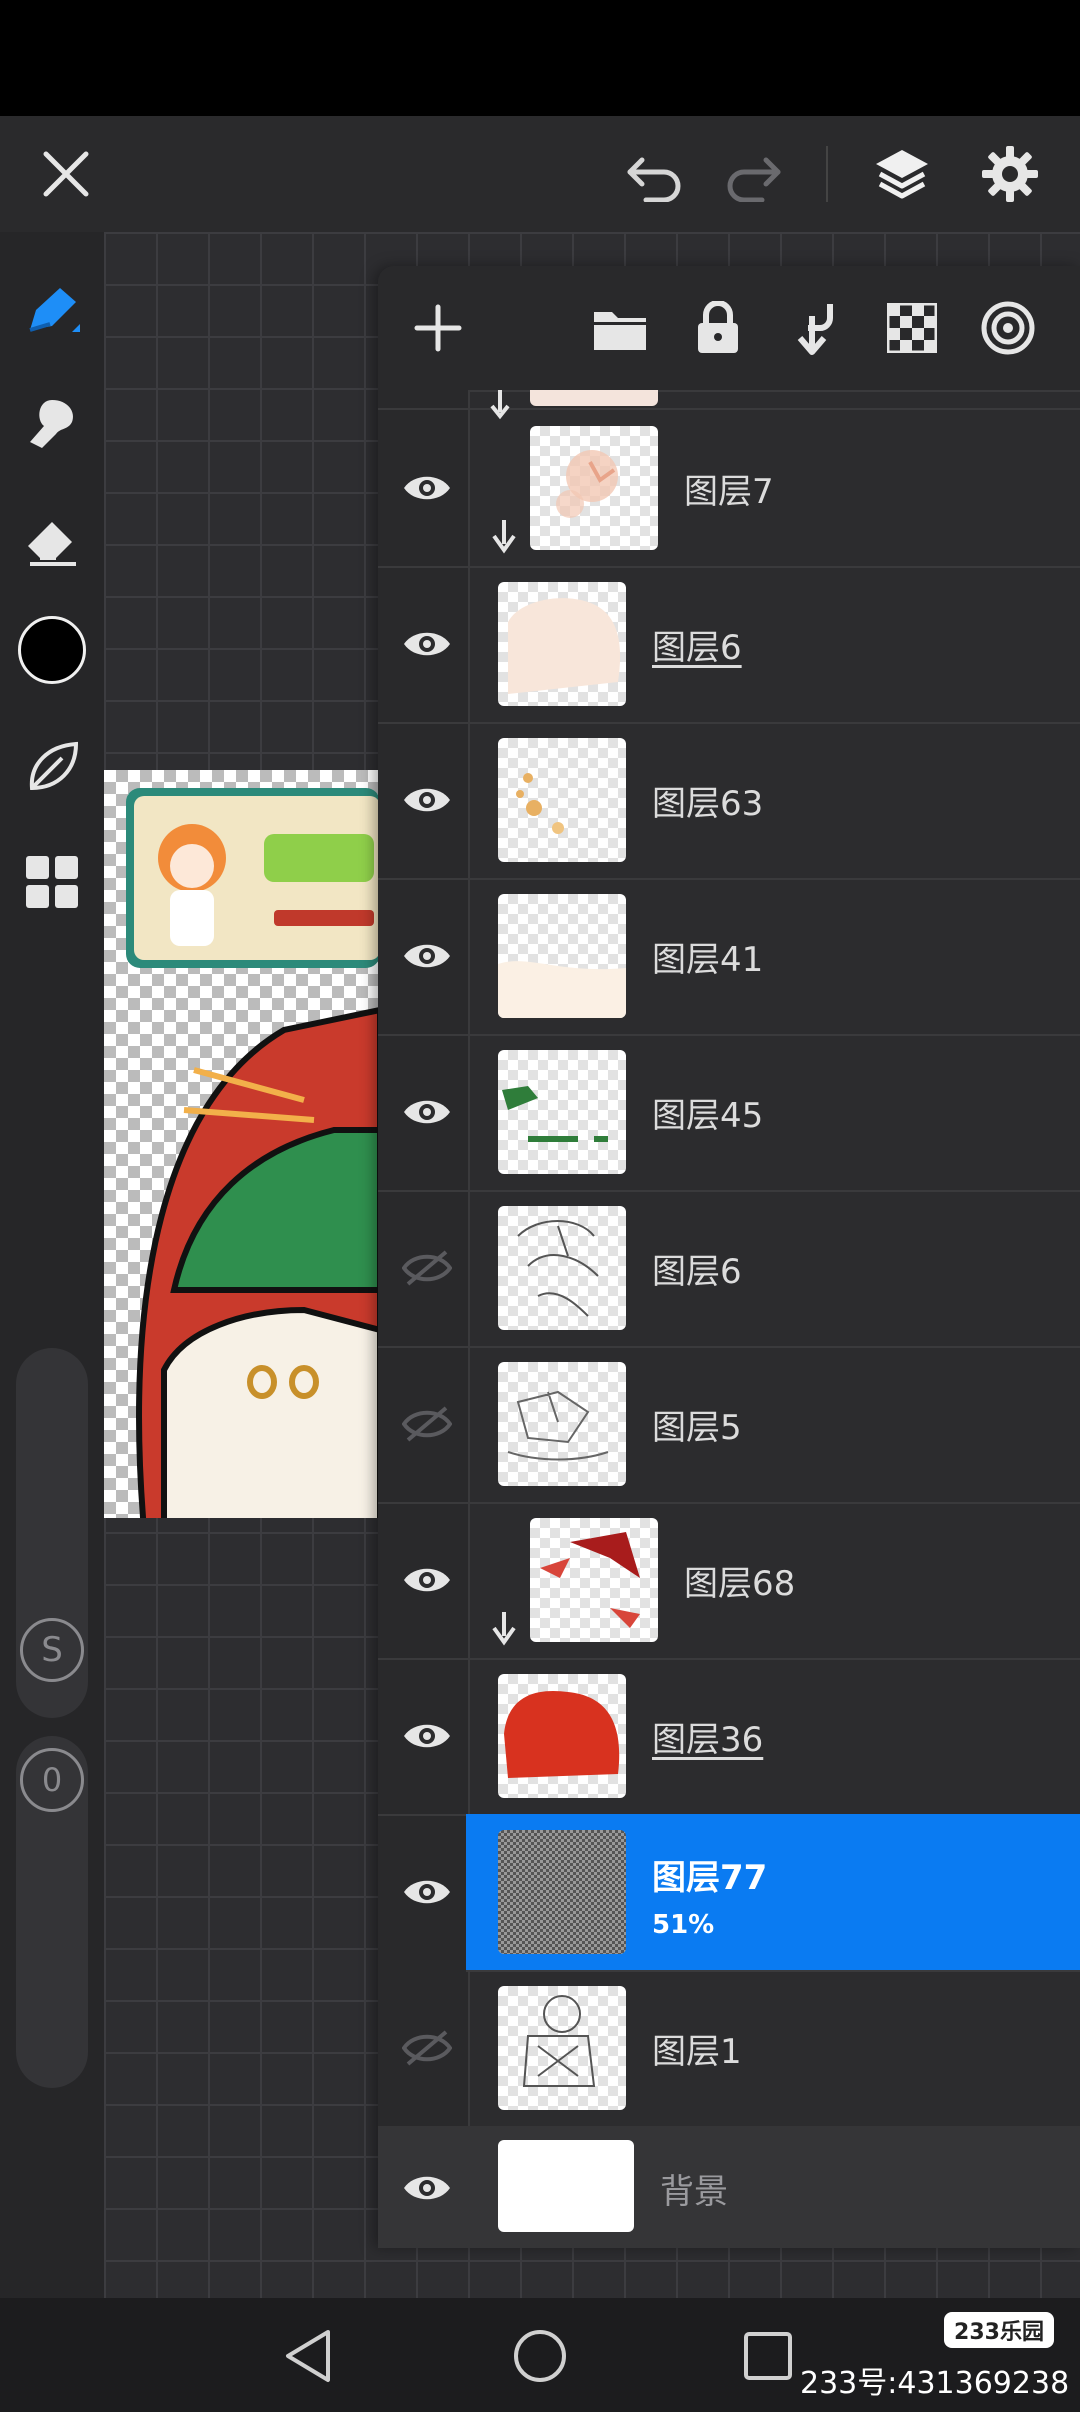 The image size is (1080, 2412). I want to click on smudge-icon, so click(52, 424).